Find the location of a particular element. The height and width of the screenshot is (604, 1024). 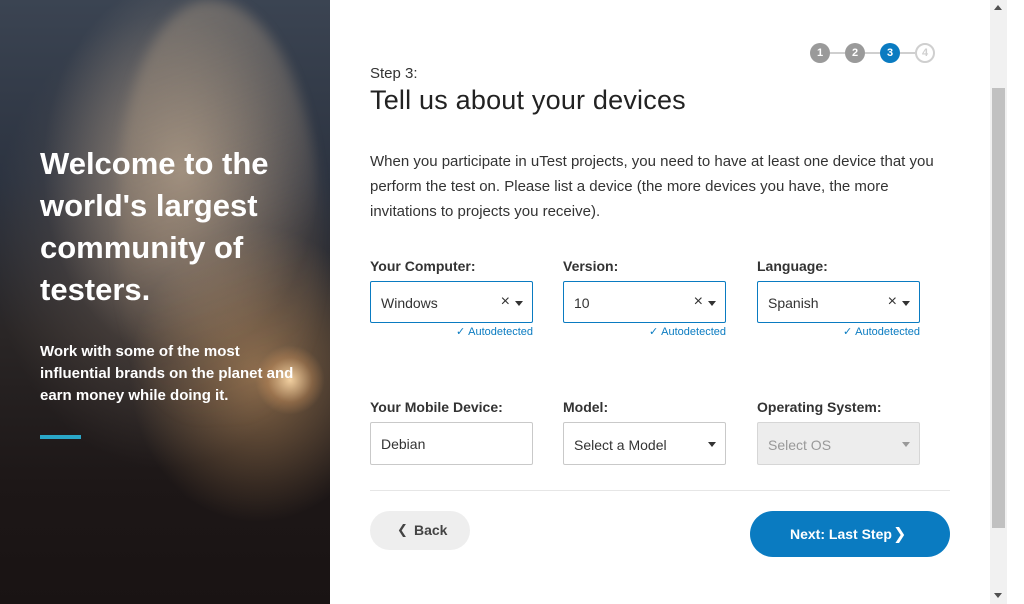

version-label: Version: is located at coordinates (591, 266).